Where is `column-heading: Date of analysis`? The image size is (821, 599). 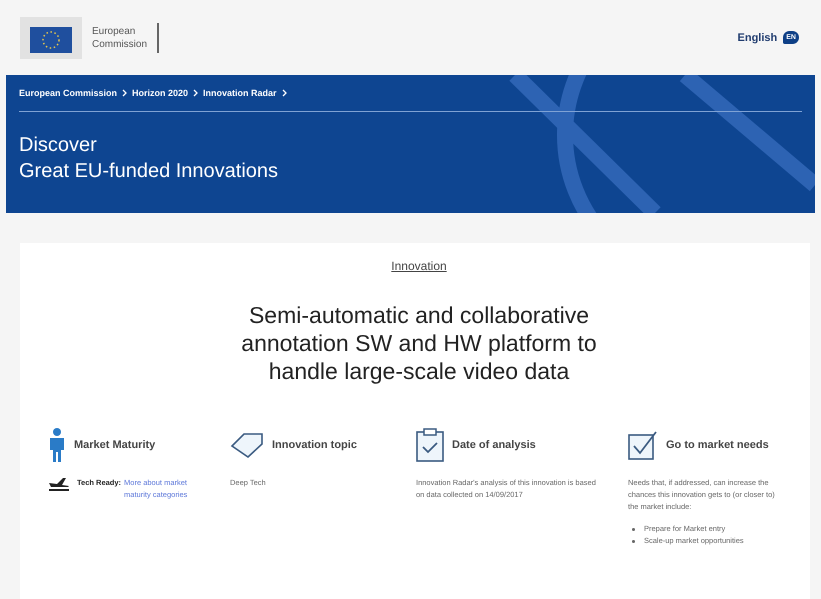
column-heading: Date of analysis is located at coordinates (494, 445).